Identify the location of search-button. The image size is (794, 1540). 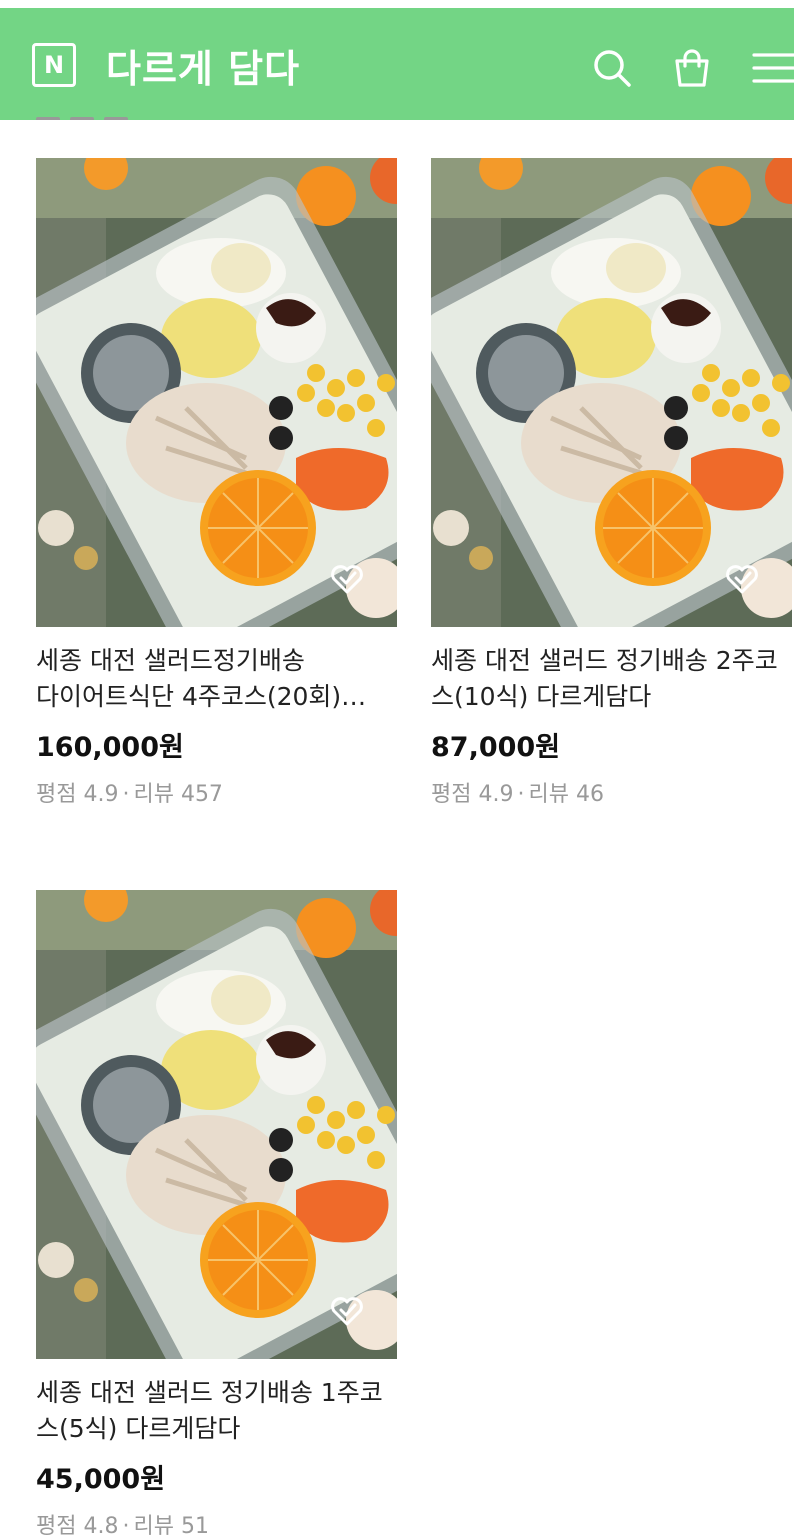
(612, 68).